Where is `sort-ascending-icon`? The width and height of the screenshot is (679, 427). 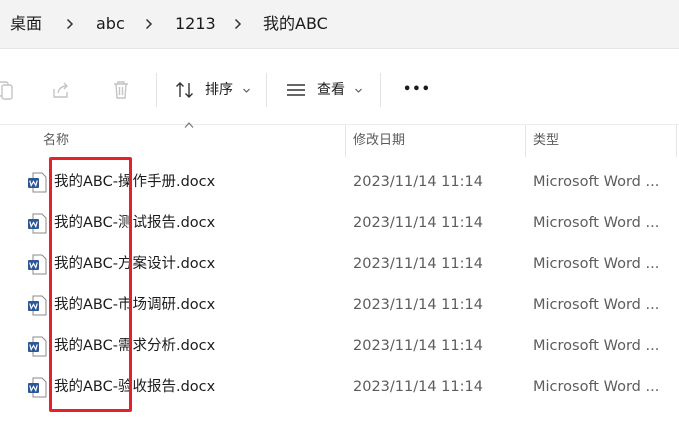
sort-ascending-icon is located at coordinates (189, 125).